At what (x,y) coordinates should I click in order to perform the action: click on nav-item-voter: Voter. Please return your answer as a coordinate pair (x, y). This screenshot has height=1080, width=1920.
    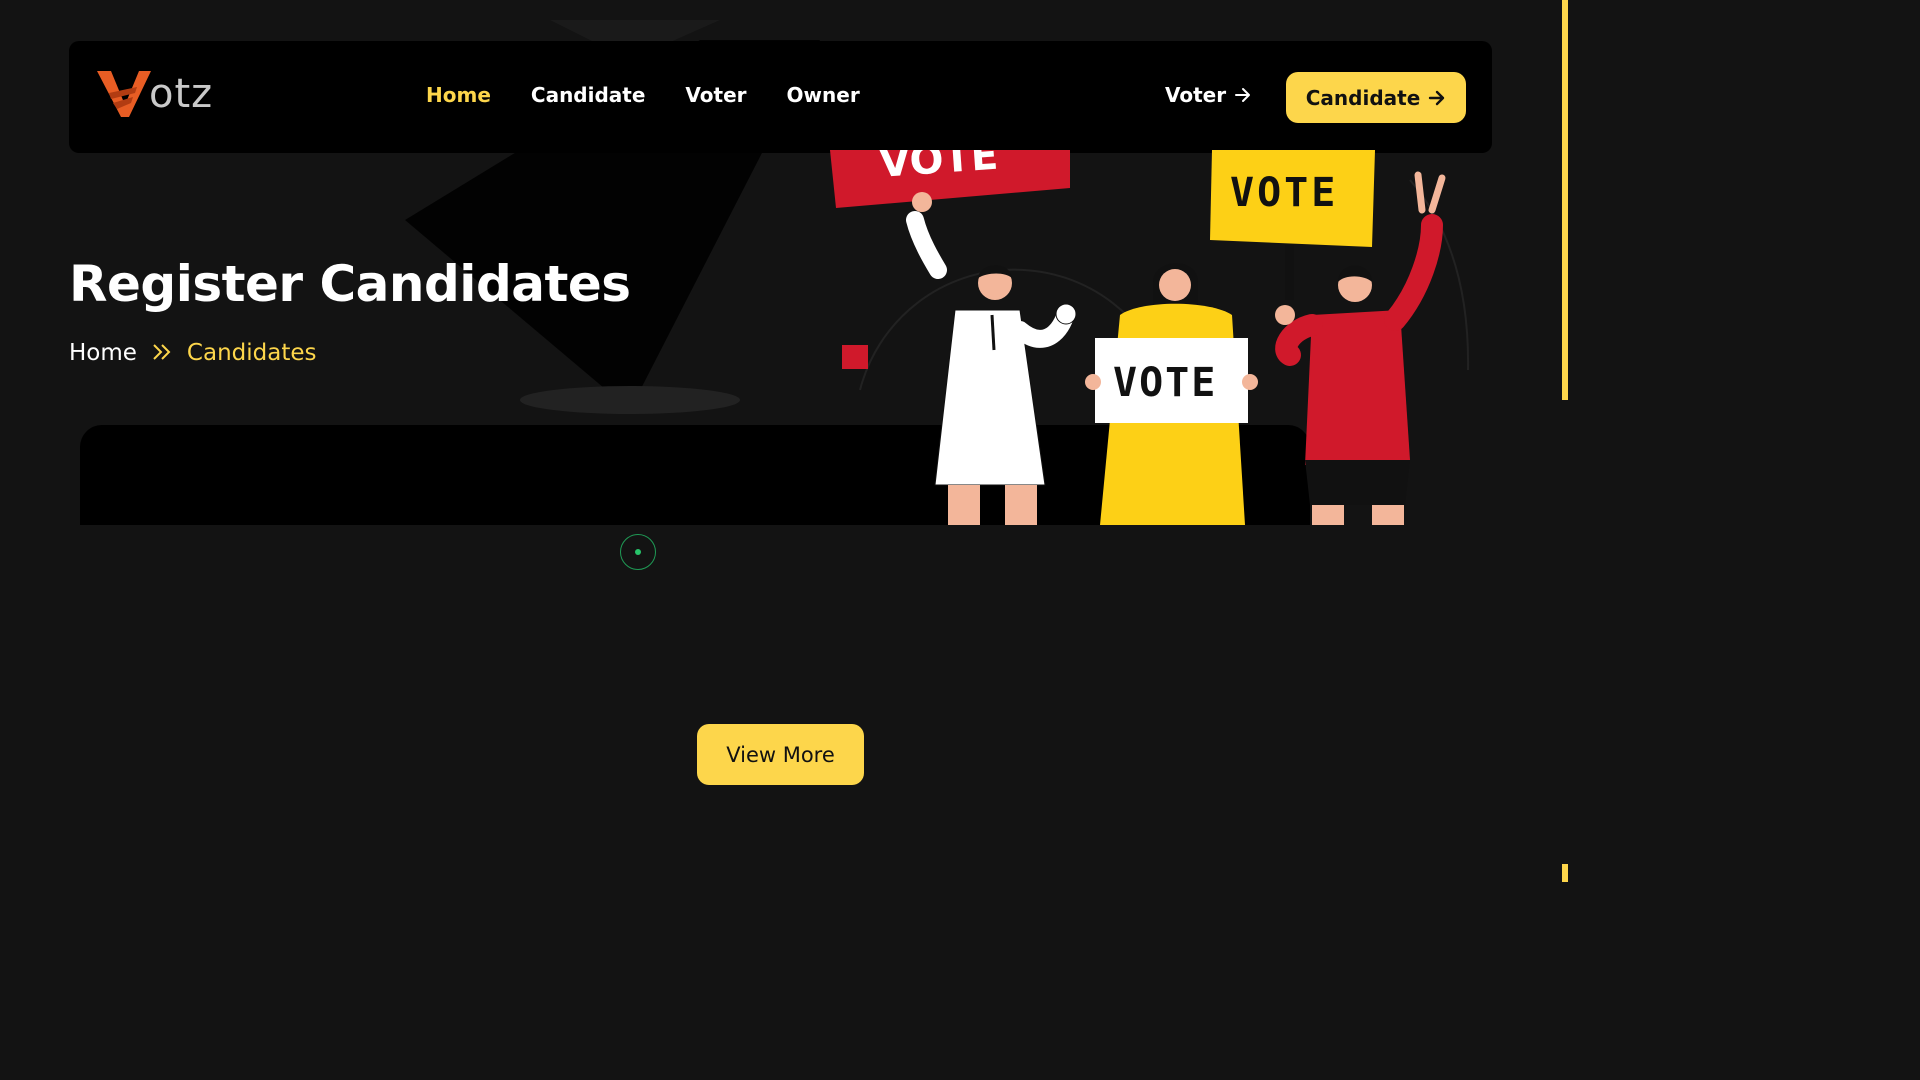
    Looking at the image, I should click on (715, 95).